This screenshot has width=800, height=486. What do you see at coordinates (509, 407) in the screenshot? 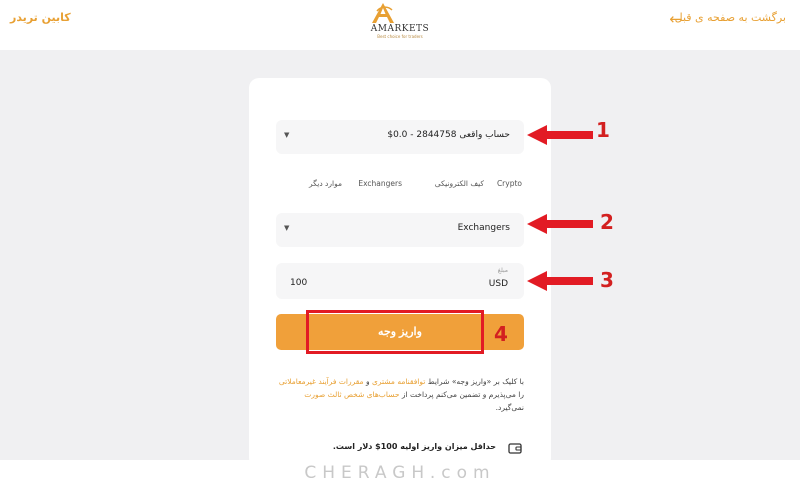
I see `terms-part: نمی‌گیرد.` at bounding box center [509, 407].